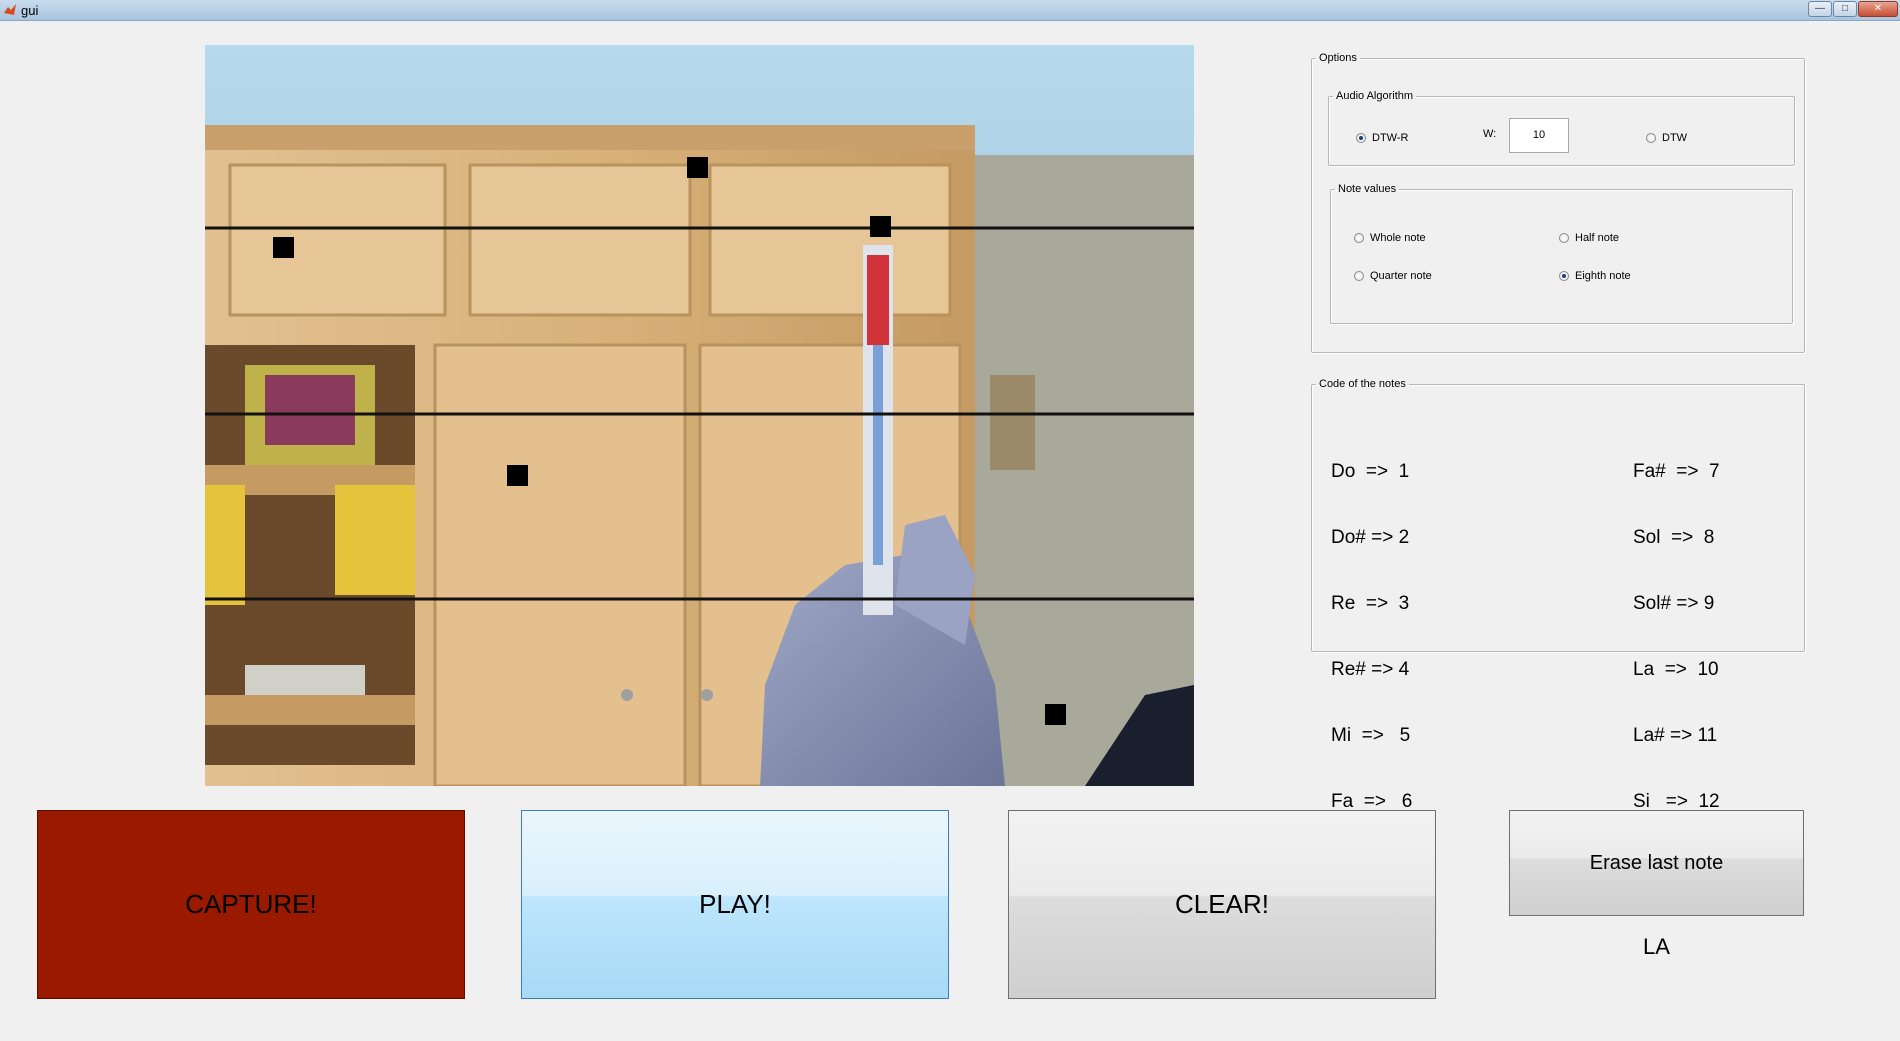  Describe the element at coordinates (1367, 189) in the screenshot. I see `note-values-title: Note values` at that location.